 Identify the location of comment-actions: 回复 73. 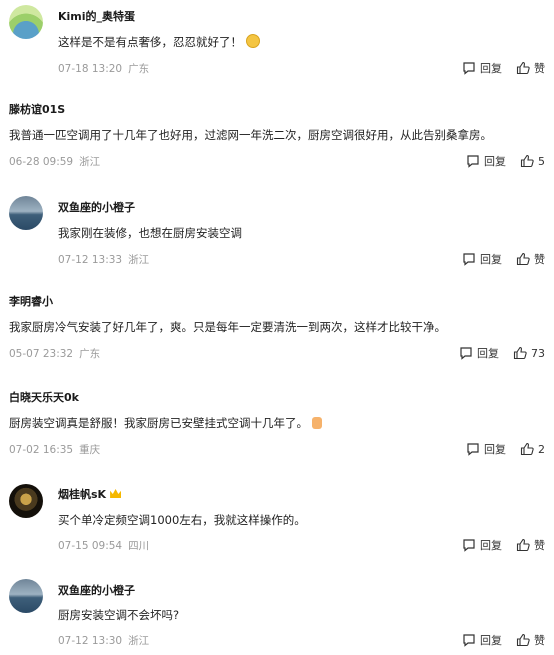
(495, 353).